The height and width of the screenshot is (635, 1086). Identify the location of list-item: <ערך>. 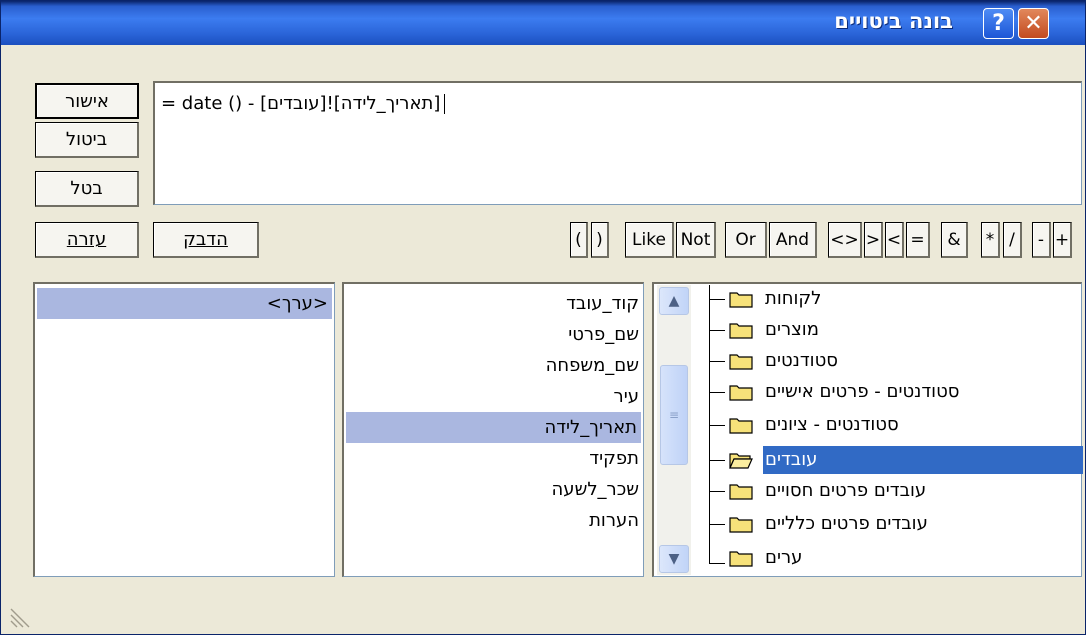
(184, 303).